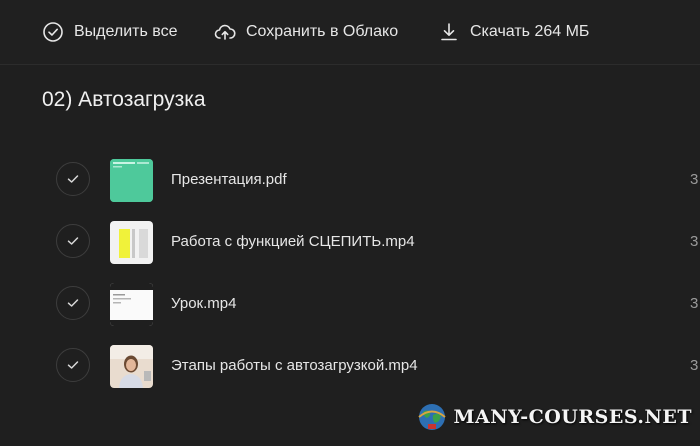 The width and height of the screenshot is (700, 446). I want to click on file-row: Презентация.pdf 3, so click(350, 180).